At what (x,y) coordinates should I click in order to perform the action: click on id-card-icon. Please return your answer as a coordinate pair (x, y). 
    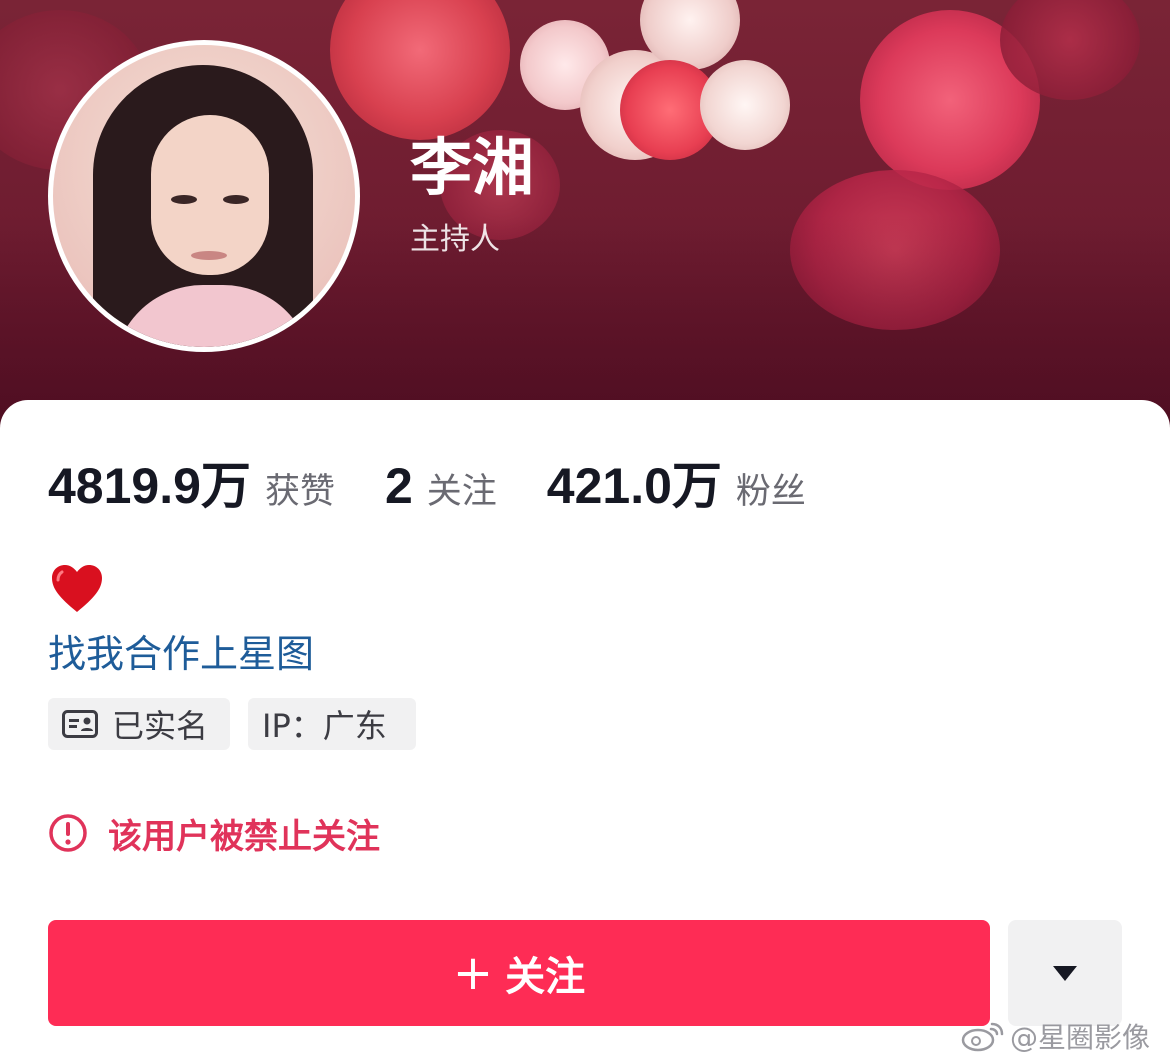
    Looking at the image, I should click on (80, 724).